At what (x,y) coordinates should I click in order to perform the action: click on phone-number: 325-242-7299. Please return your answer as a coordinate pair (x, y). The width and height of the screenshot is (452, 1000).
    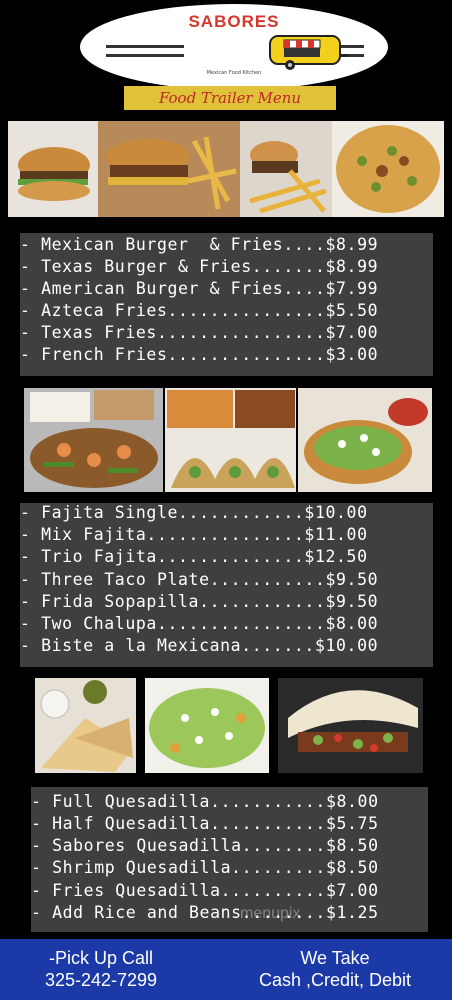
    Looking at the image, I should click on (101, 980).